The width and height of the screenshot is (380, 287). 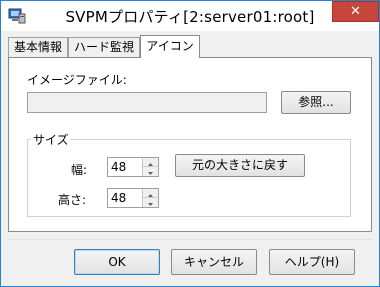 What do you see at coordinates (133, 198) in the screenshot?
I see `height-stepper: 48` at bounding box center [133, 198].